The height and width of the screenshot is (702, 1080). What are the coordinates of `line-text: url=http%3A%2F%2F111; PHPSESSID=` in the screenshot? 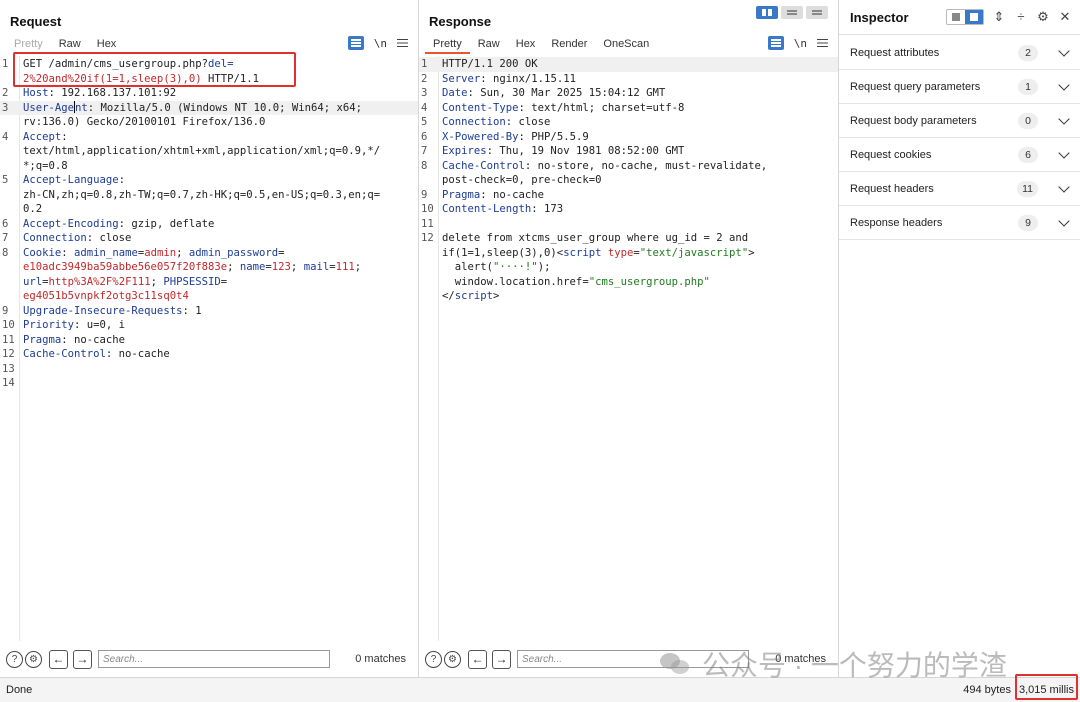 It's located at (123, 282).